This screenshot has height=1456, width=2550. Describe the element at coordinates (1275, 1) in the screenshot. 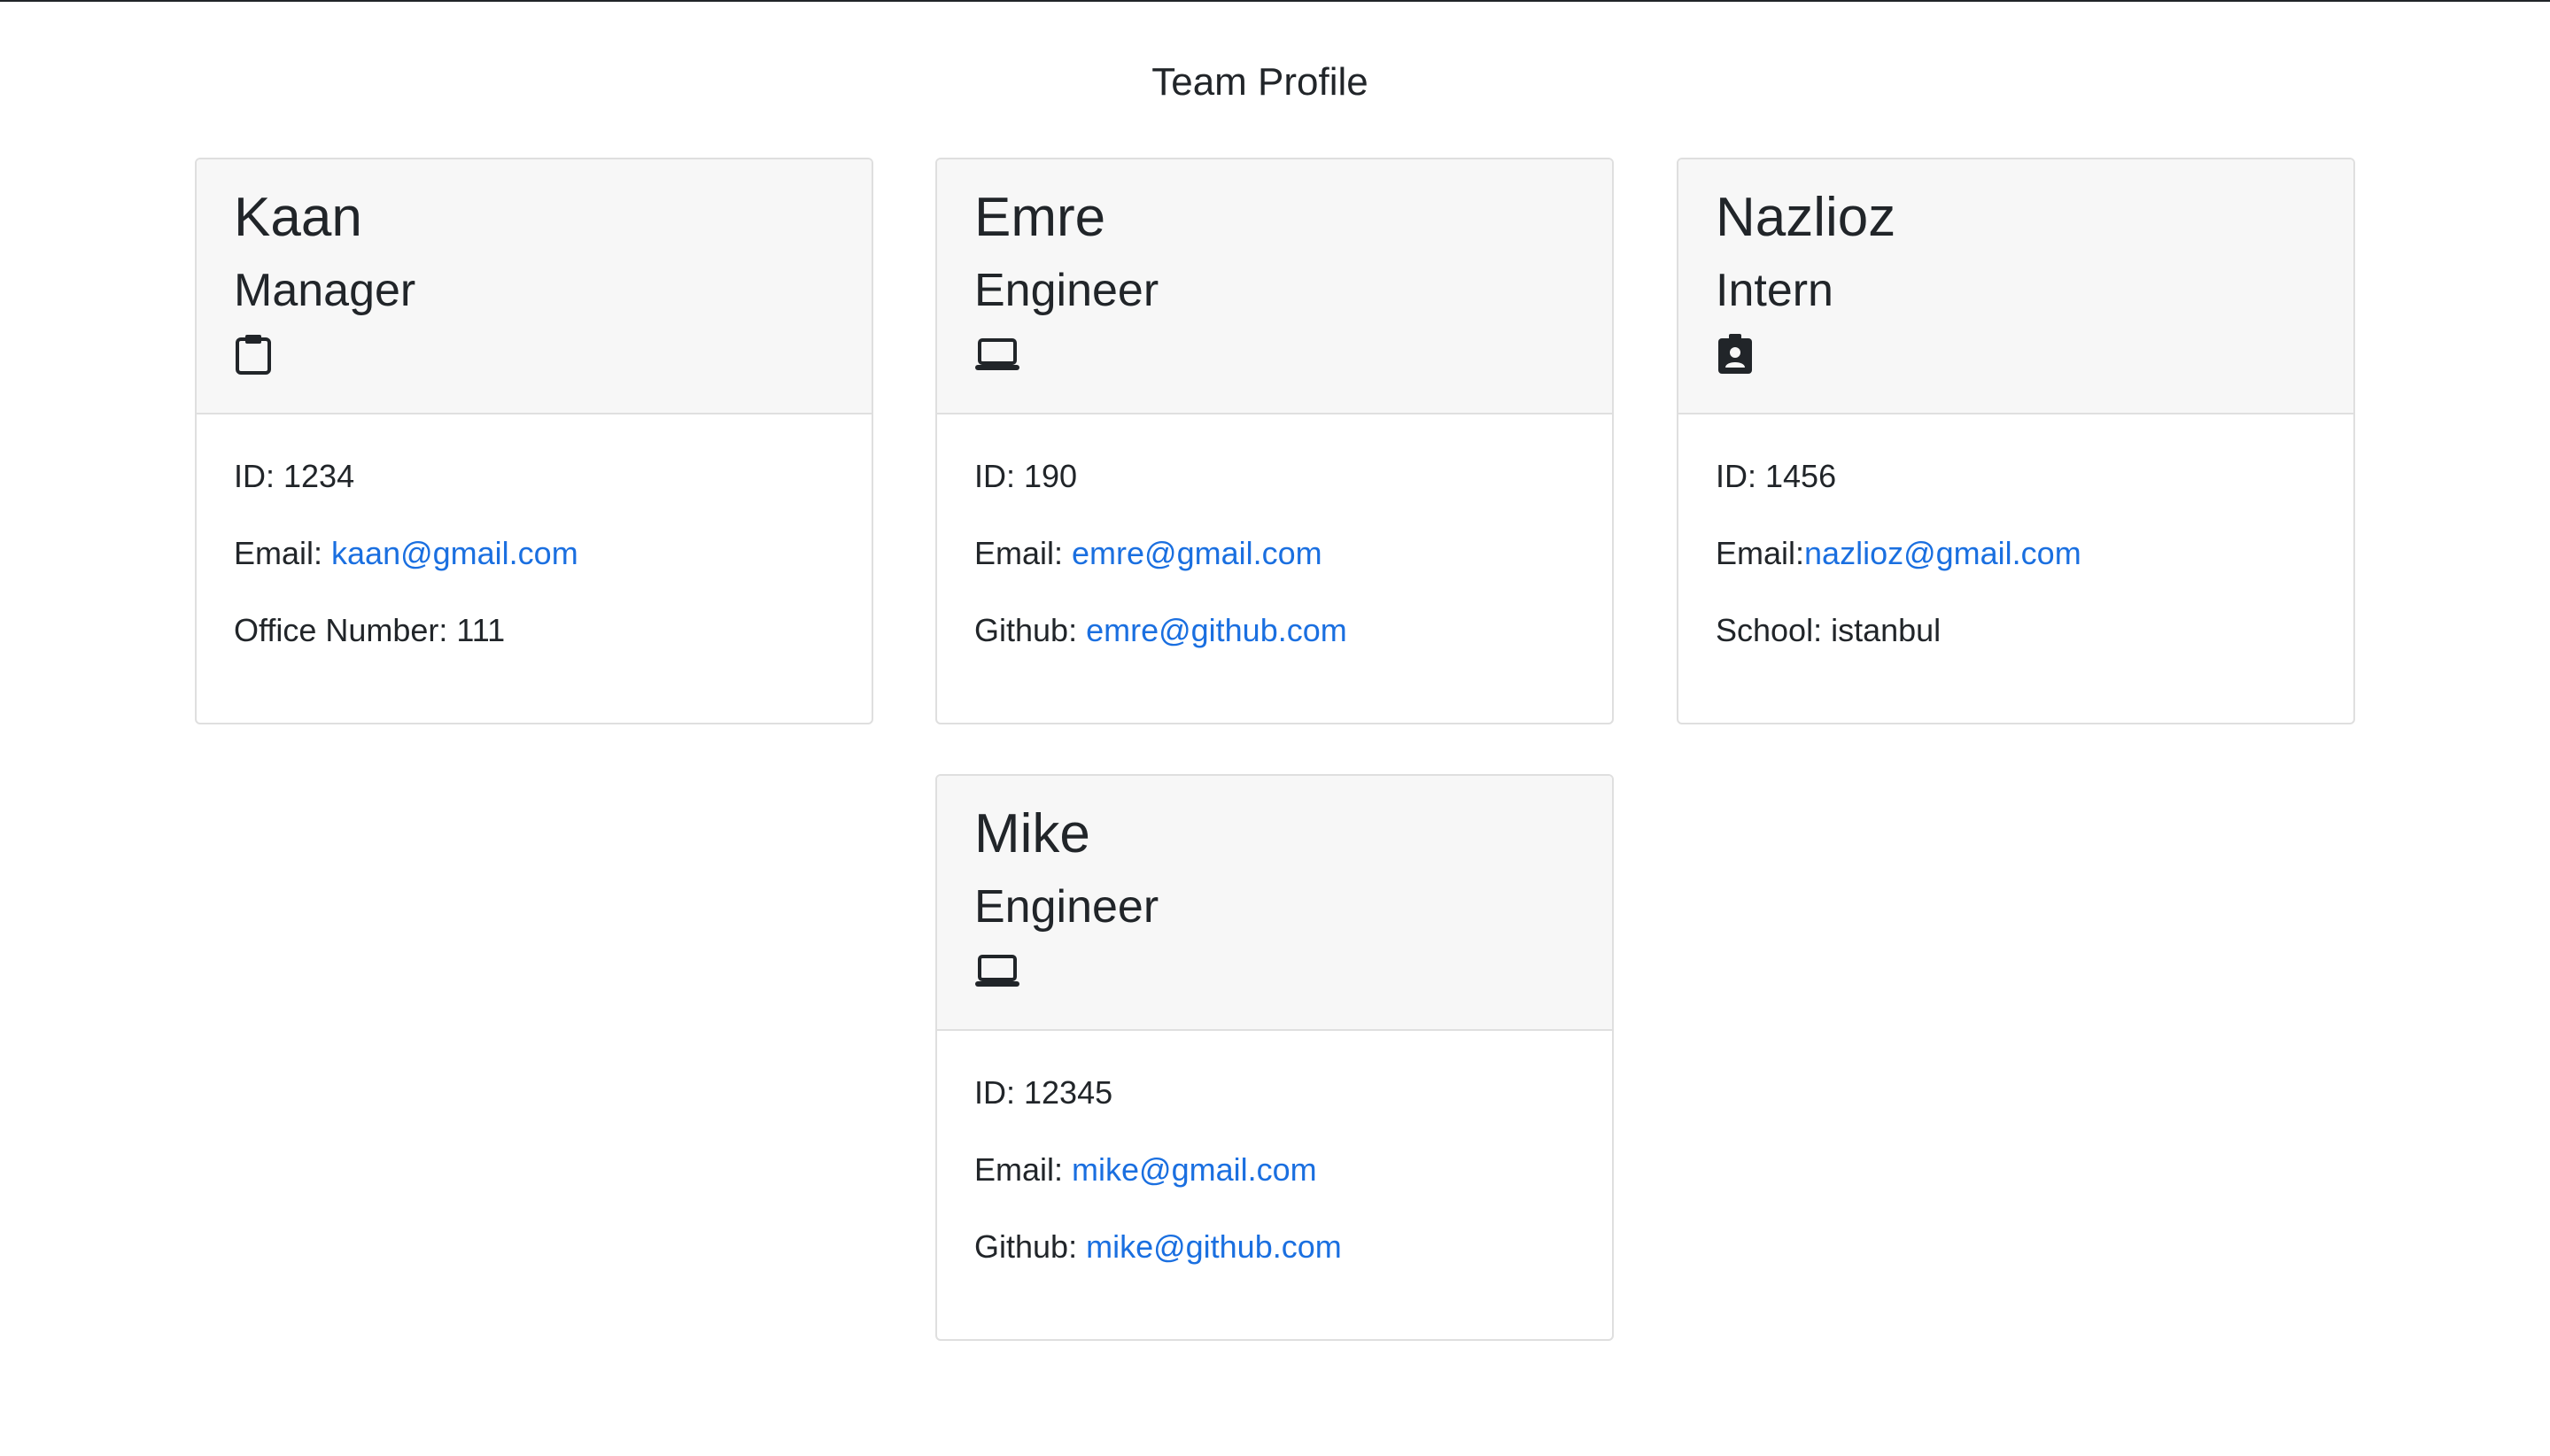

I see `top-divider` at that location.